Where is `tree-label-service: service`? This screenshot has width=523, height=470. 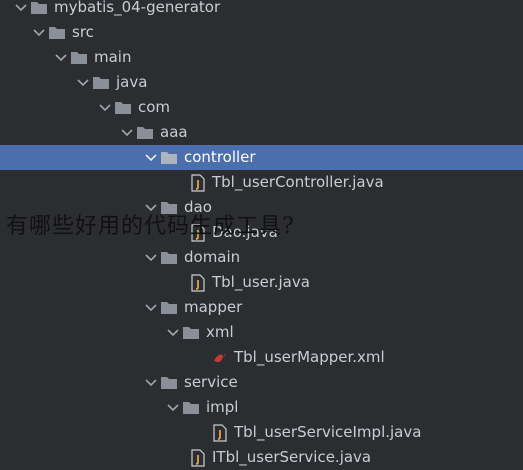
tree-label-service: service is located at coordinates (211, 382).